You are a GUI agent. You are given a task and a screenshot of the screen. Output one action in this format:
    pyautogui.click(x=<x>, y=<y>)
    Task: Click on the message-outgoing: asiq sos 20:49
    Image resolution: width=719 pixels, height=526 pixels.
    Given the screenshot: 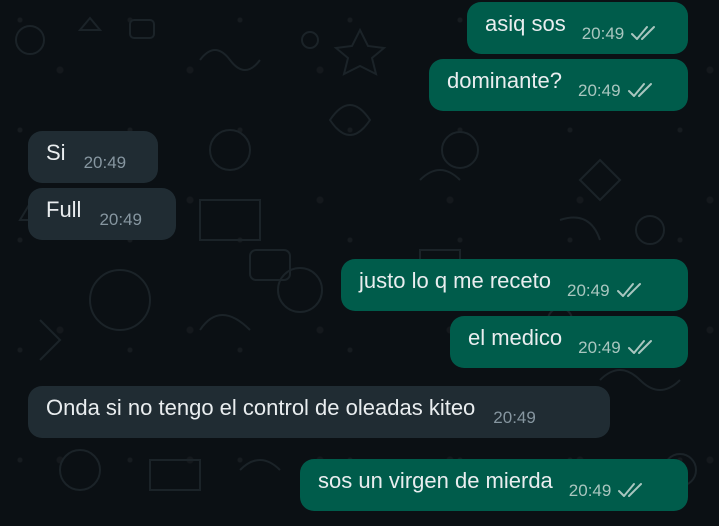 What is the action you would take?
    pyautogui.click(x=577, y=28)
    